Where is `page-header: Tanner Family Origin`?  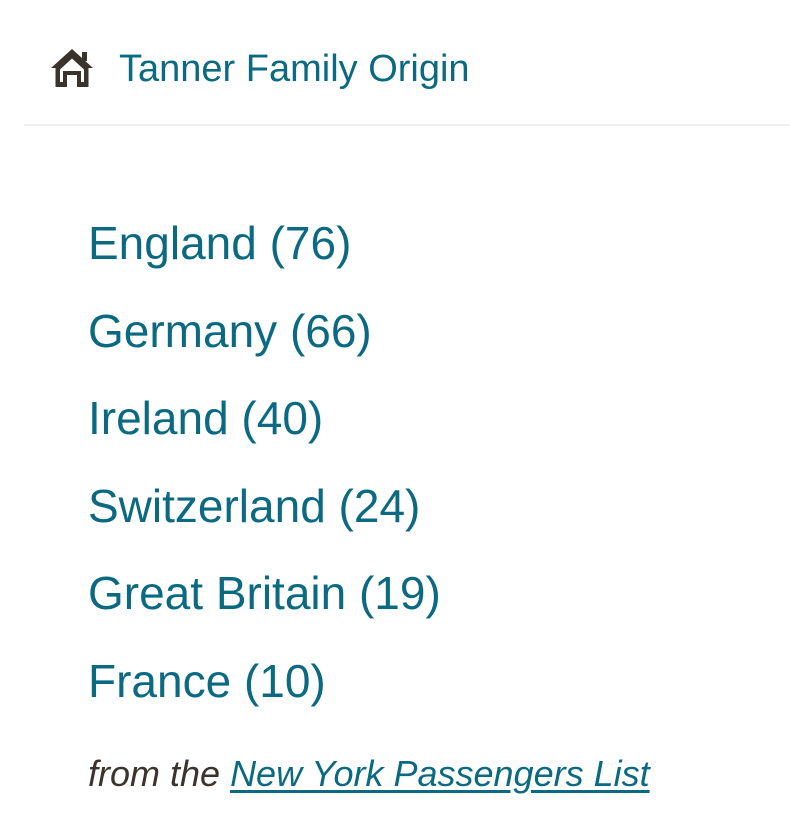 page-header: Tanner Family Origin is located at coordinates (407, 63).